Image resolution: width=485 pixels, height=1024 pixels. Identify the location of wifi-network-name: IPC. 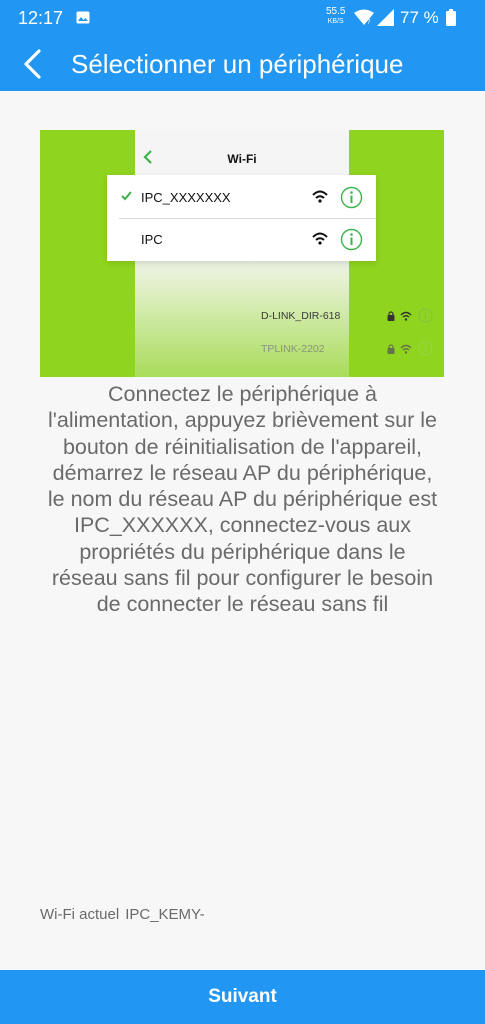
(152, 239).